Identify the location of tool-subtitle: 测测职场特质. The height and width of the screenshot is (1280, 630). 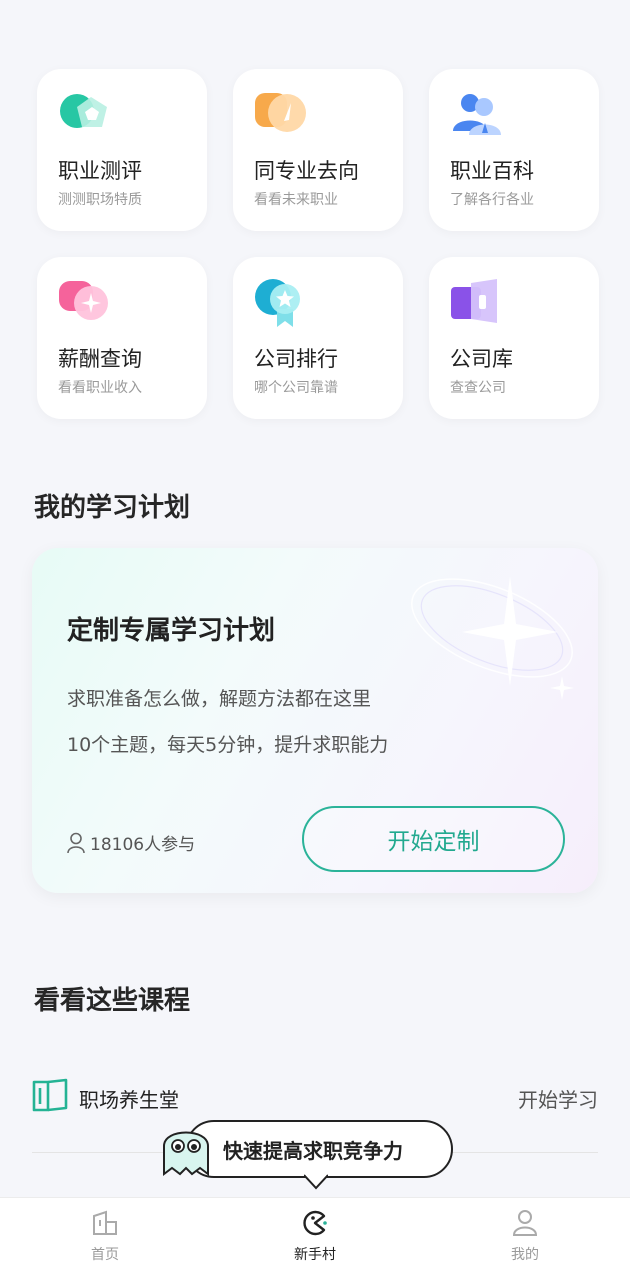
(100, 200).